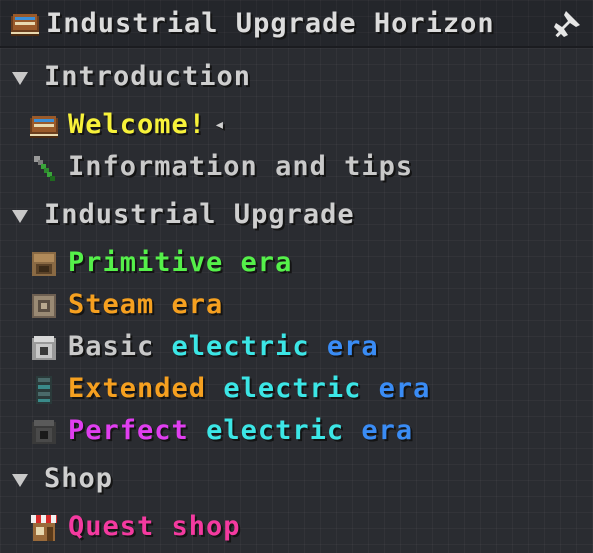 The width and height of the screenshot is (593, 553). I want to click on perfect-machine-icon, so click(44, 432).